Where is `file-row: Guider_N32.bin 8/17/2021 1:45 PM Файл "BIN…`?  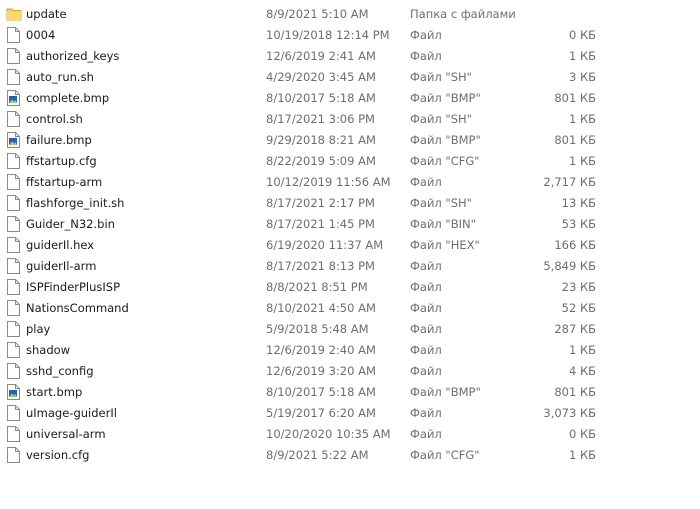 file-row: Guider_N32.bin 8/17/2021 1:45 PM Файл "BIN… is located at coordinates (350, 224).